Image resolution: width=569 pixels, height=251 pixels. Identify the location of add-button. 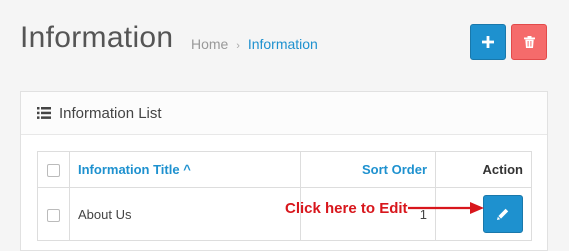
(488, 42).